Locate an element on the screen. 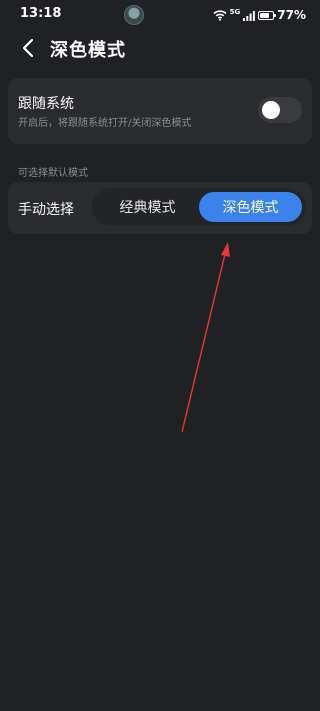 The image size is (320, 711). status-indicators: 5G 77% is located at coordinates (259, 15).